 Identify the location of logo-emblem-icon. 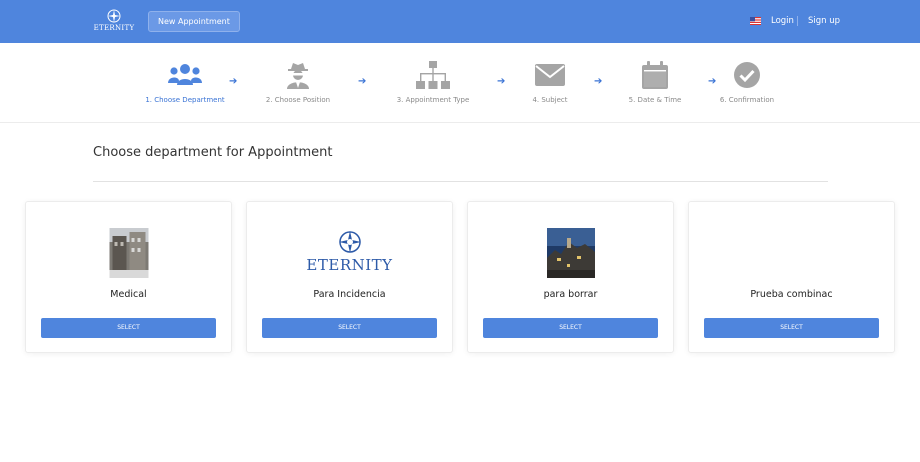
(114, 16).